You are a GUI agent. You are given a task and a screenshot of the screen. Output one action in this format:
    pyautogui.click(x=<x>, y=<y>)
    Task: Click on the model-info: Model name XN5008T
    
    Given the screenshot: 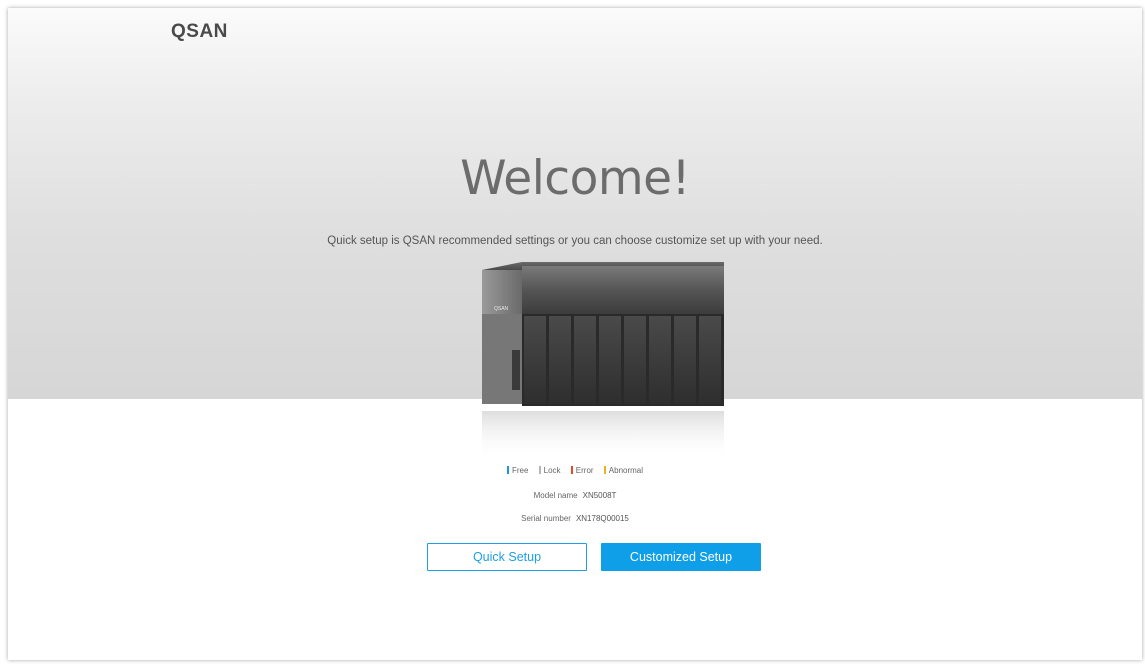 What is the action you would take?
    pyautogui.click(x=575, y=495)
    